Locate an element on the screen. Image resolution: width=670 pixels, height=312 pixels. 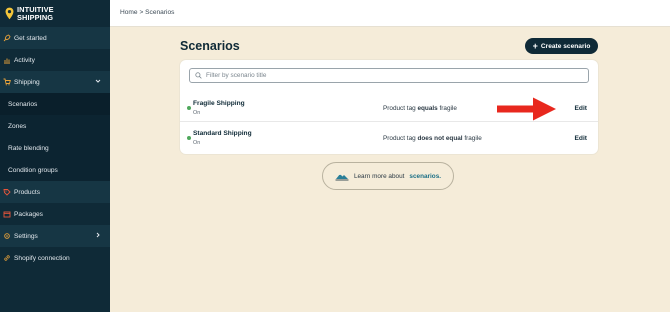
rocket-icon is located at coordinates (7, 38).